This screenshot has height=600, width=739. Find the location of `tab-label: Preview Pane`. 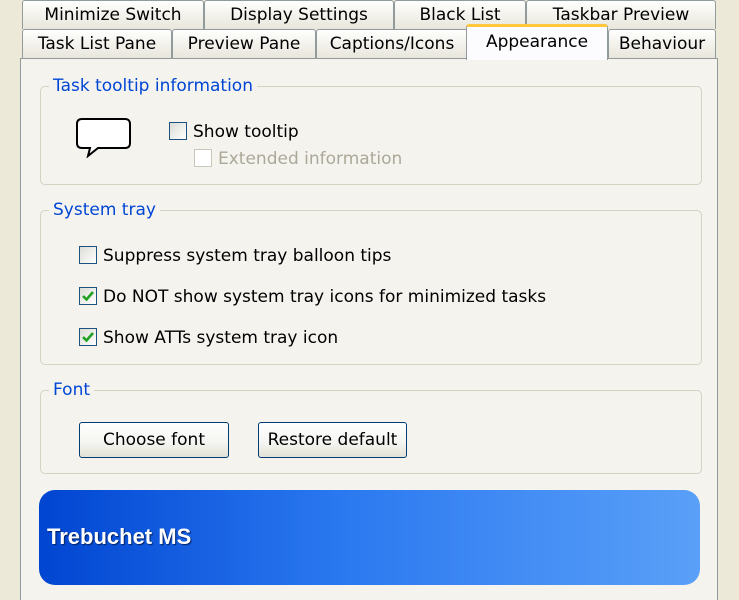

tab-label: Preview Pane is located at coordinates (244, 44).